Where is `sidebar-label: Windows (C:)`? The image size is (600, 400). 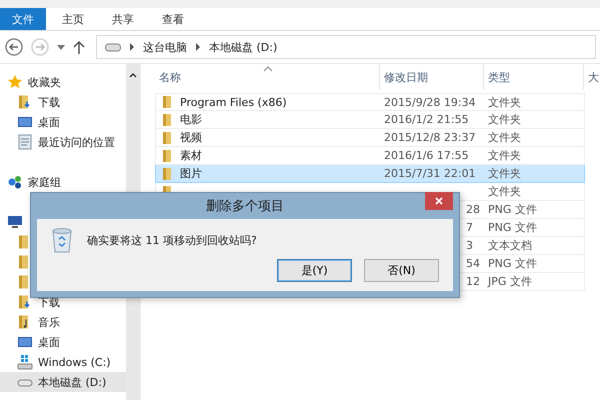 sidebar-label: Windows (C:) is located at coordinates (74, 362).